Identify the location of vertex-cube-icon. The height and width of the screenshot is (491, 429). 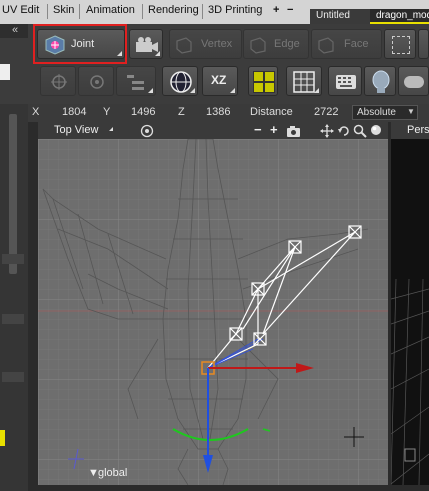
(184, 45).